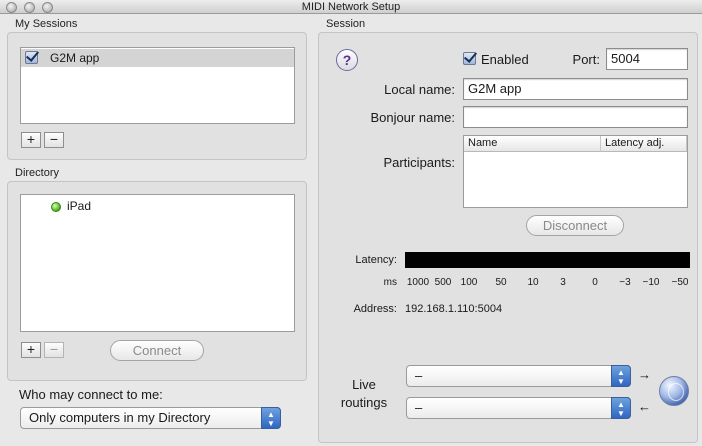 This screenshot has width=702, height=446. What do you see at coordinates (644, 406) in the screenshot?
I see `arrow-left-icon: ←` at bounding box center [644, 406].